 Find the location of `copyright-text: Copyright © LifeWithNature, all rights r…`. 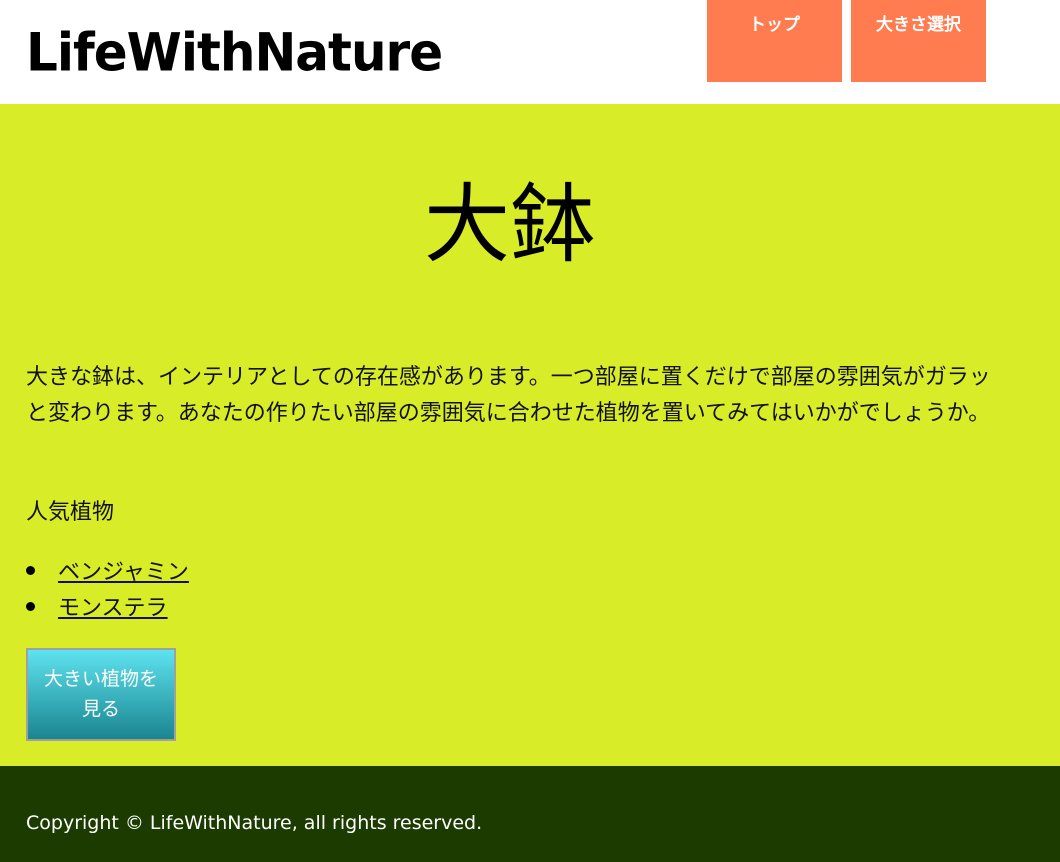

copyright-text: Copyright © LifeWithNature, all rights r… is located at coordinates (254, 823).